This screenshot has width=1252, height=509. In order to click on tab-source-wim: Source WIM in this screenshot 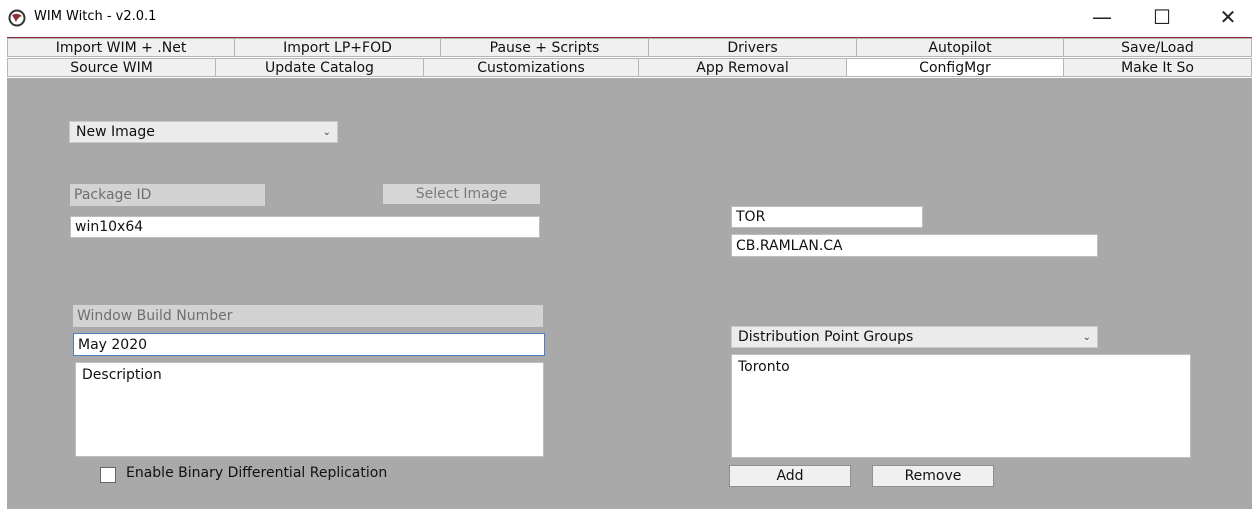, I will do `click(111, 67)`.